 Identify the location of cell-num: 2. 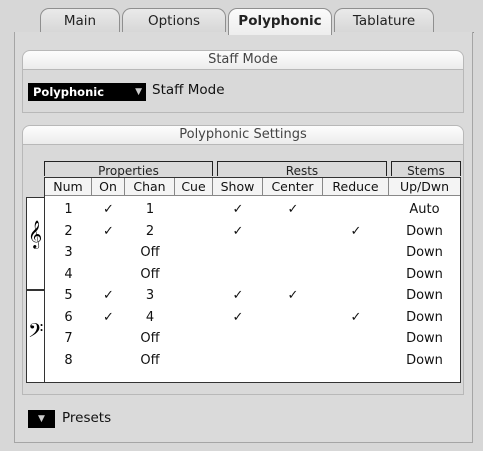
(68, 232).